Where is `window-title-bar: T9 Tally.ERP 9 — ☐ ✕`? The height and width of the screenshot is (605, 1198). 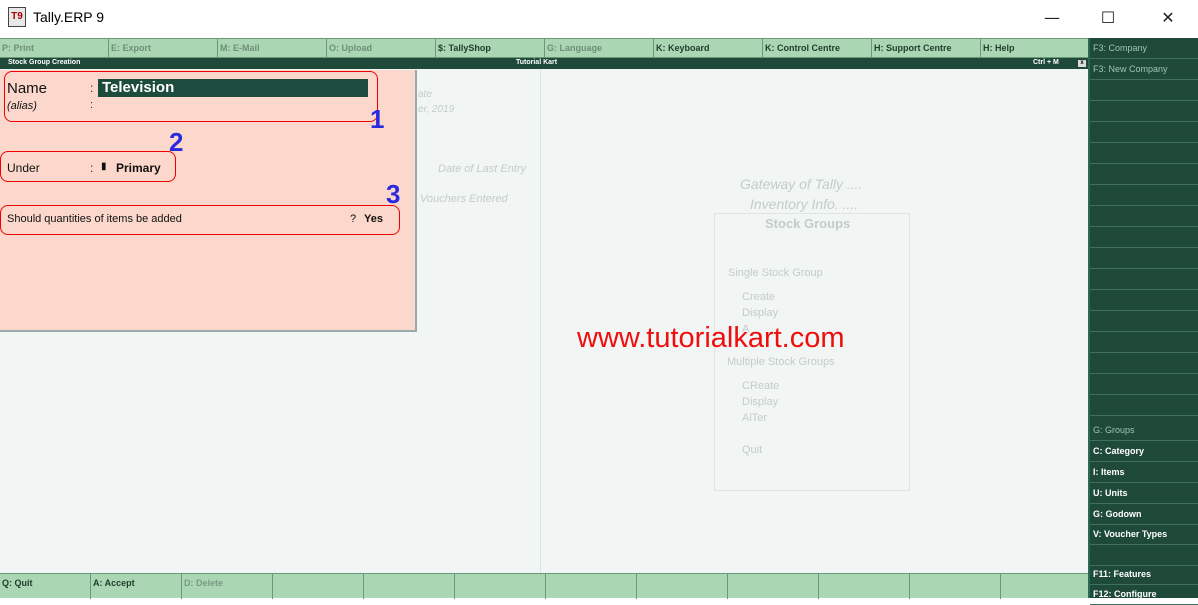
window-title-bar: T9 Tally.ERP 9 — ☐ ✕ is located at coordinates (599, 19).